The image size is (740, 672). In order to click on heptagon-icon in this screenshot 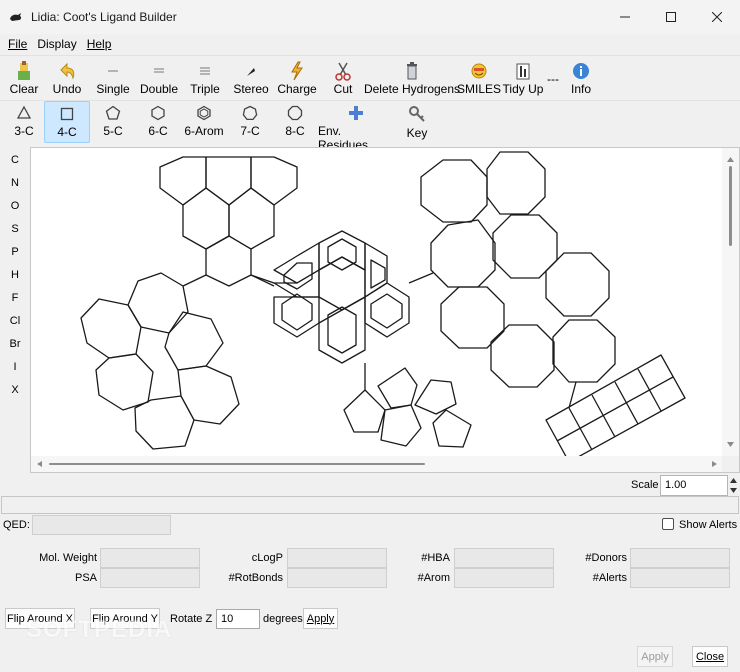, I will do `click(250, 113)`.